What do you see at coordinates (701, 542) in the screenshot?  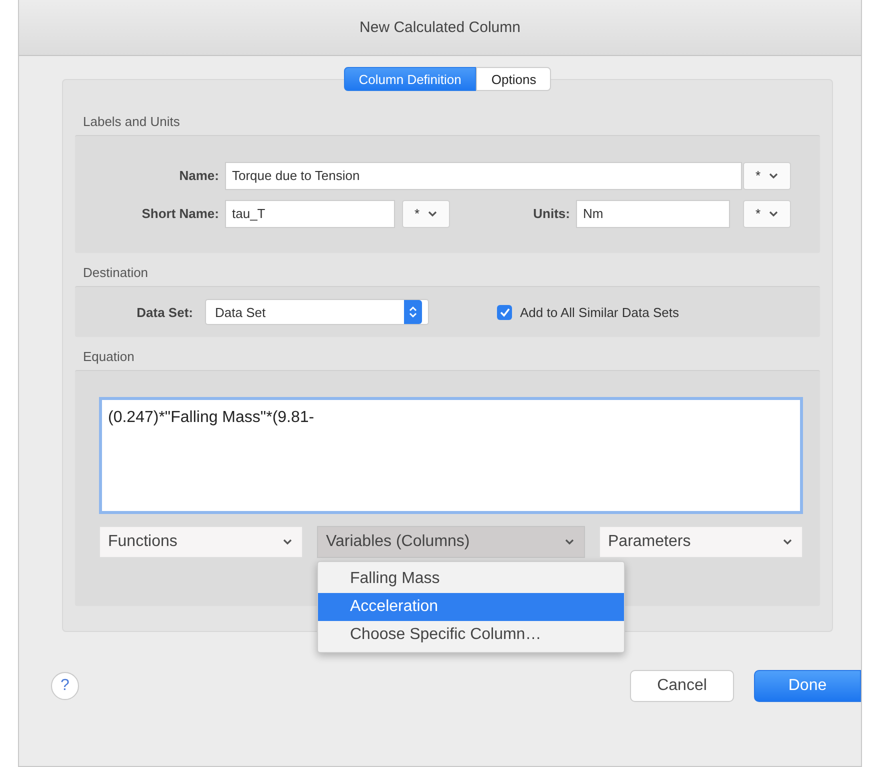 I see `dropdown-button: Parameters` at bounding box center [701, 542].